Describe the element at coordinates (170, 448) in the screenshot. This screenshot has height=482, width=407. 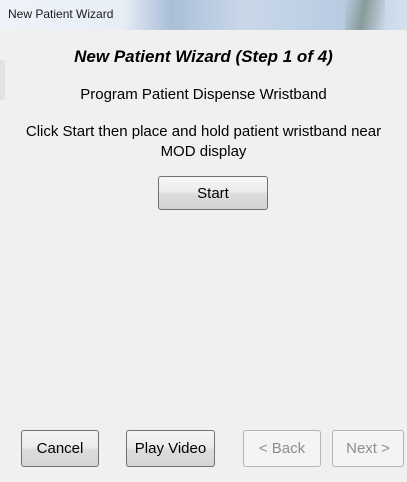
I see `play-video-button: Play Video` at that location.